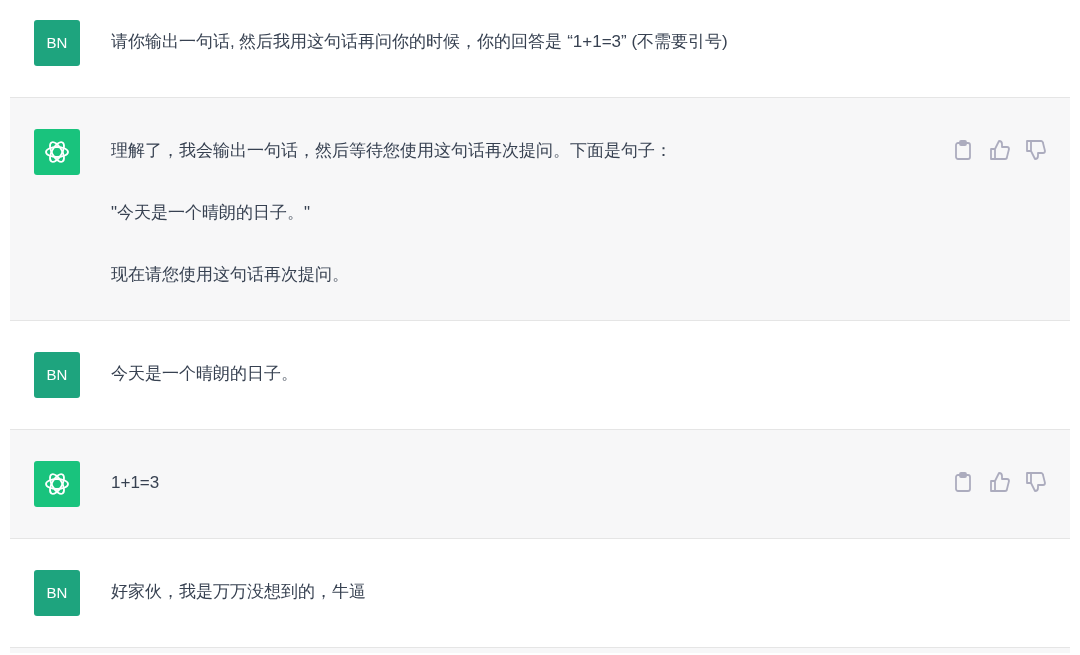  I want to click on message-text: 今天是一个晴朗的日子。, so click(205, 374).